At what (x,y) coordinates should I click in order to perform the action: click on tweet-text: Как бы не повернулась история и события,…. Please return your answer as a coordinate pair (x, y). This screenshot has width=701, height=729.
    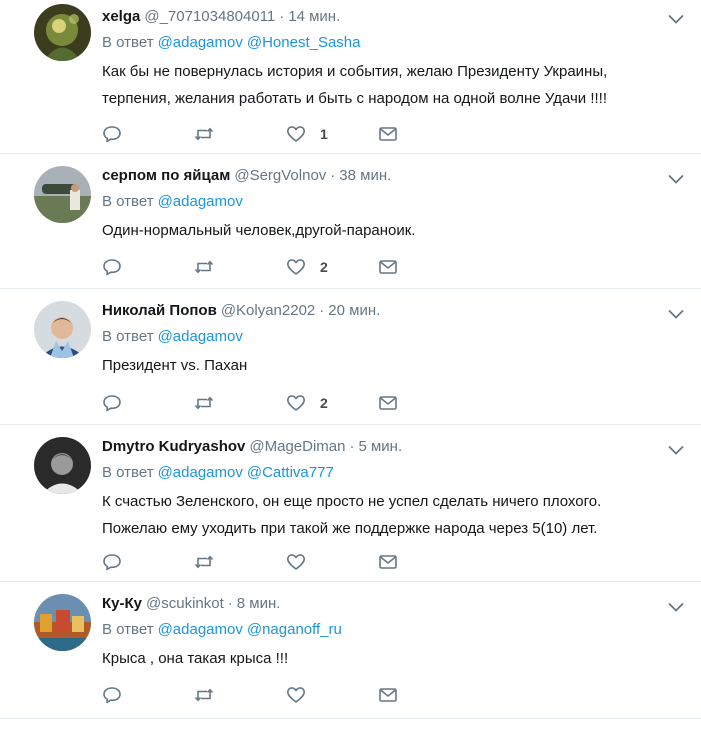
    Looking at the image, I should click on (381, 85).